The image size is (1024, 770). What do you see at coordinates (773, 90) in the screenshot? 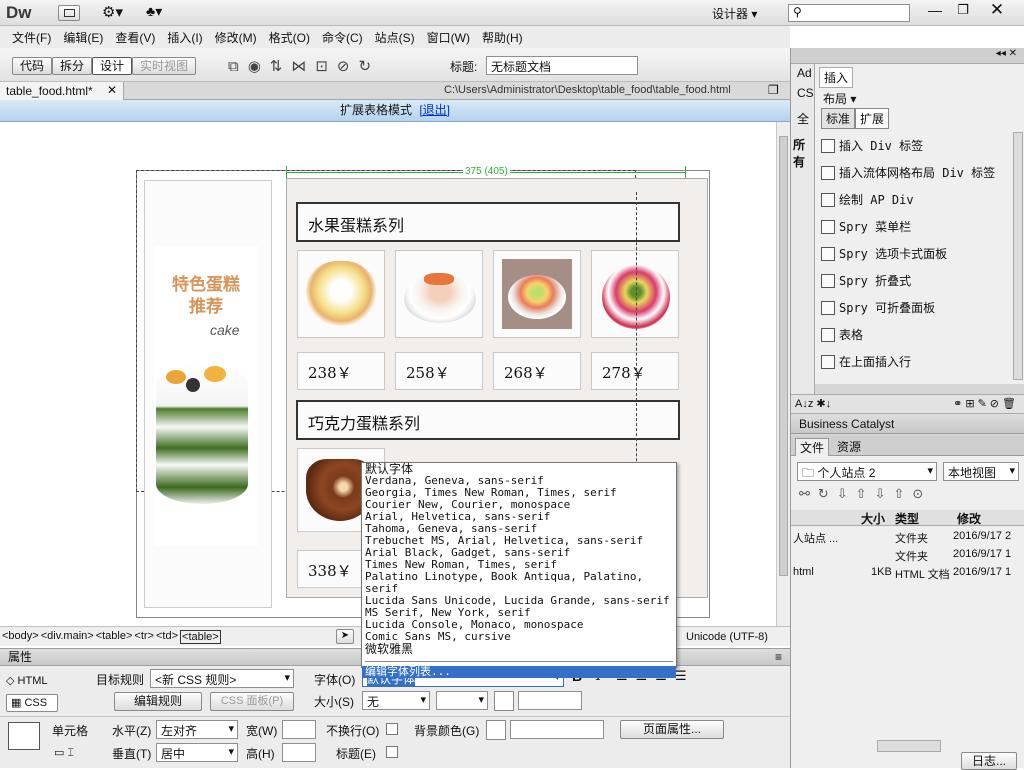
I see `restore-doc-icon: ❐` at bounding box center [773, 90].